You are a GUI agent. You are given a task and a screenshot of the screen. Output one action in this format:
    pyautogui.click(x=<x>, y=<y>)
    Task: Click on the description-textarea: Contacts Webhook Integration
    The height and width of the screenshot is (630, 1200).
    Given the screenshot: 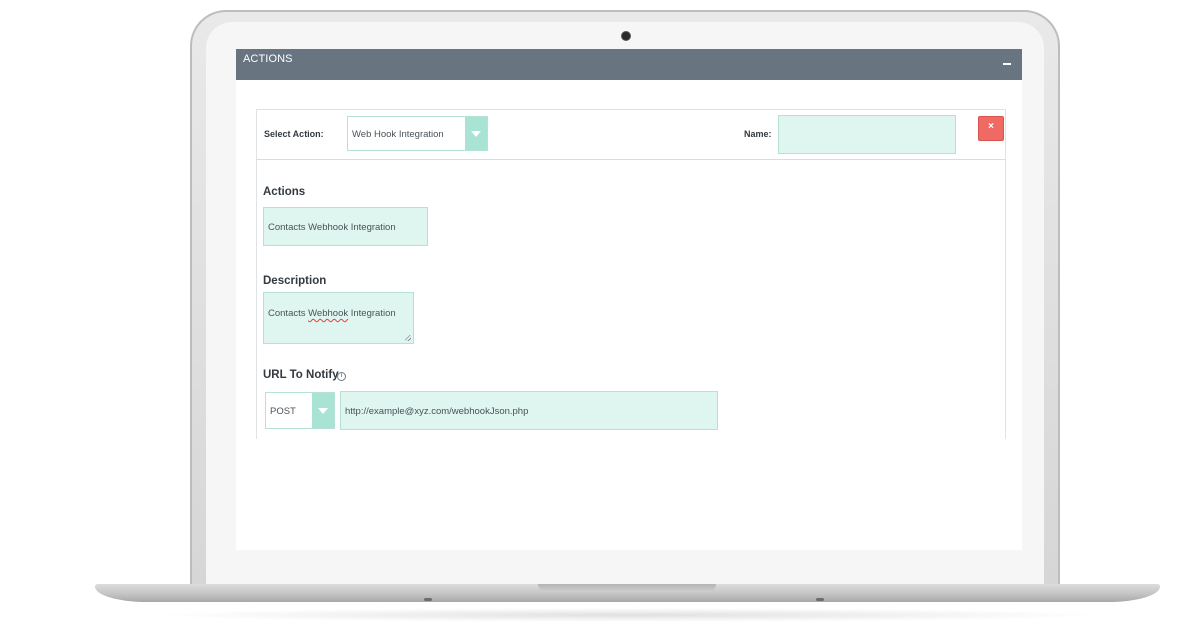 What is the action you would take?
    pyautogui.click(x=338, y=318)
    